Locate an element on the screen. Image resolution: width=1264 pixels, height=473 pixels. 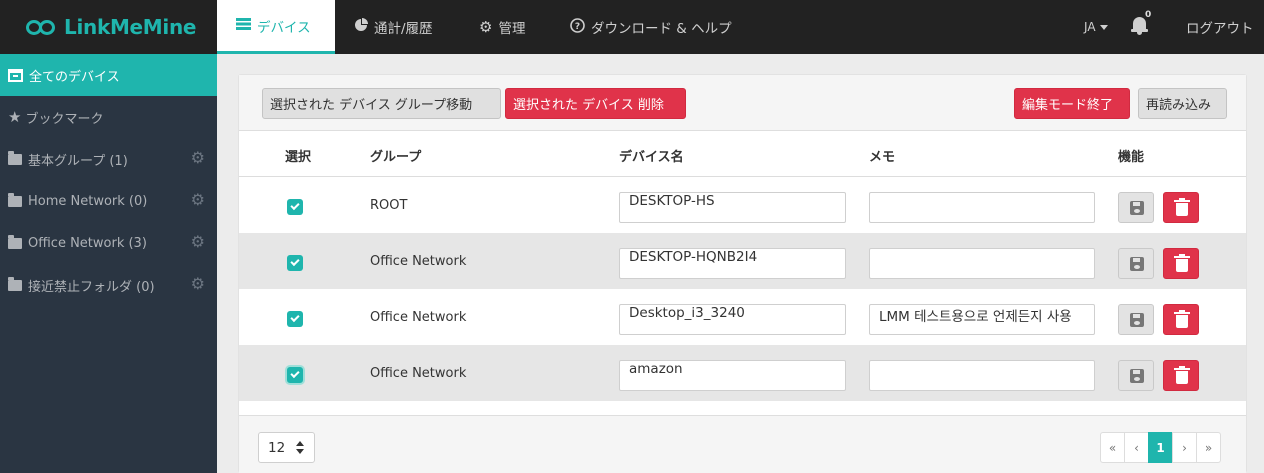
sidebar-item-label: 基本グループ (1) is located at coordinates (78, 161).